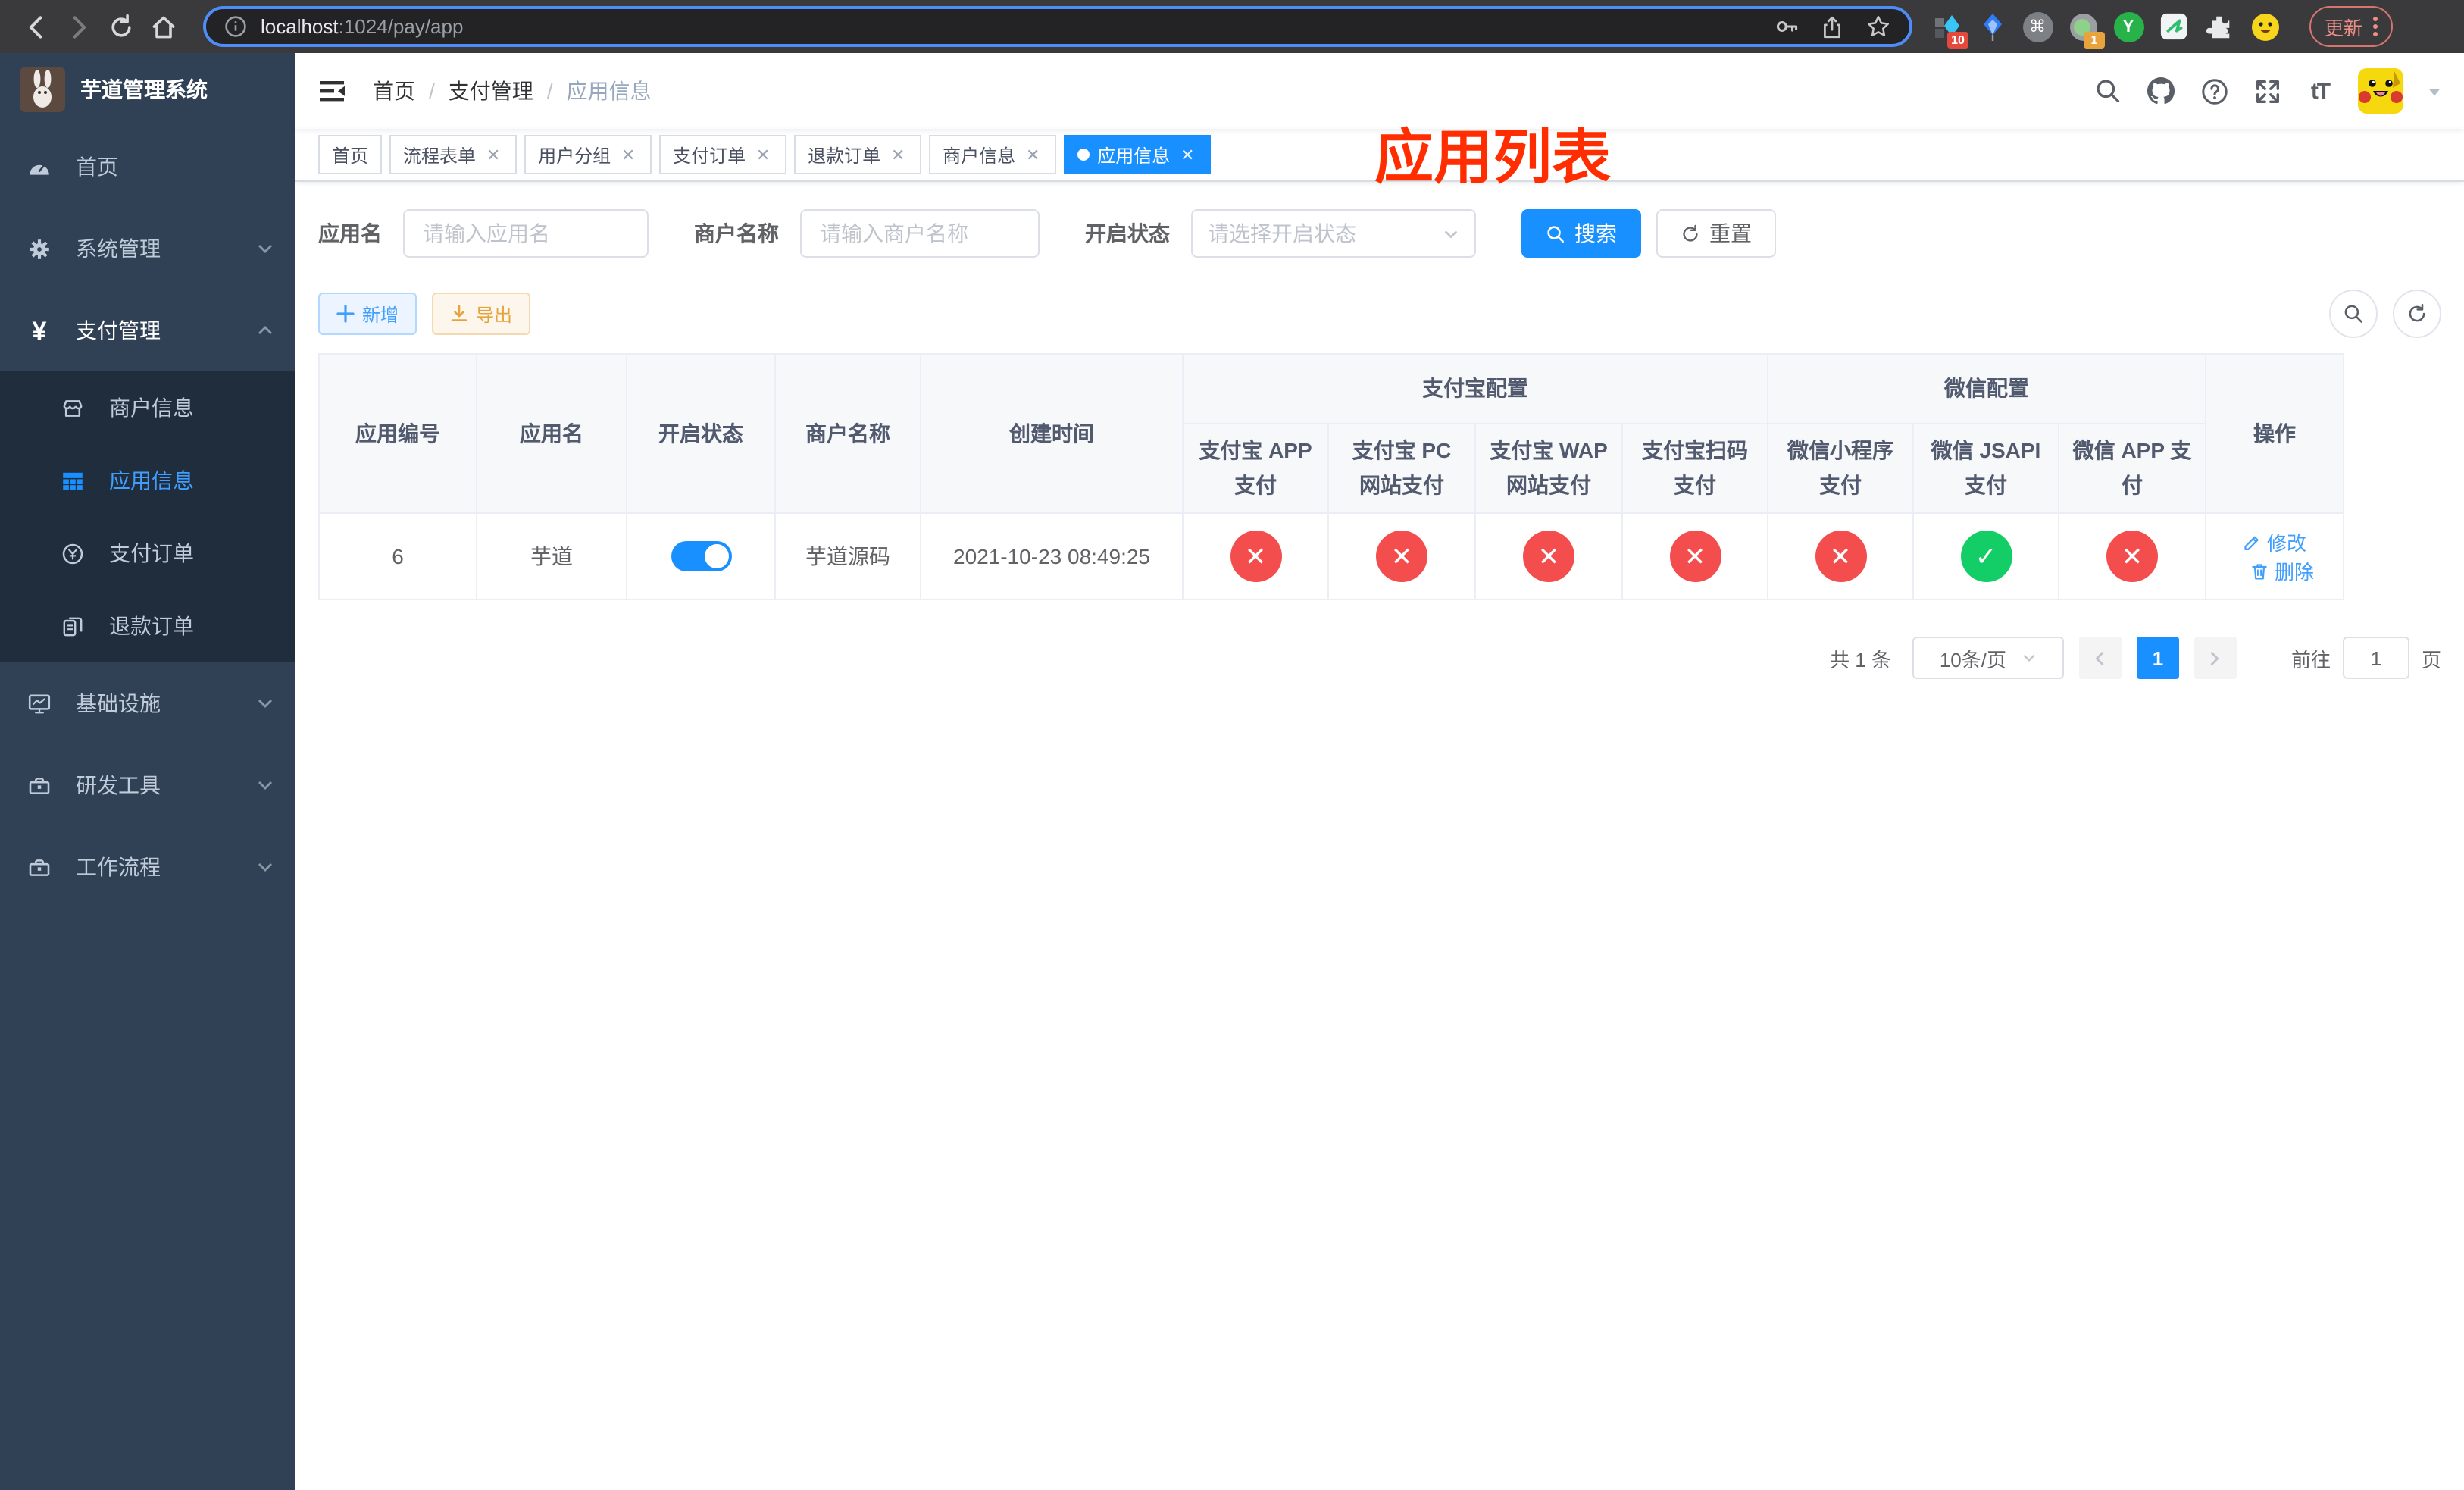 This screenshot has width=2464, height=1490. What do you see at coordinates (1401, 556) in the screenshot?
I see `status-alipay-pc: ✕` at bounding box center [1401, 556].